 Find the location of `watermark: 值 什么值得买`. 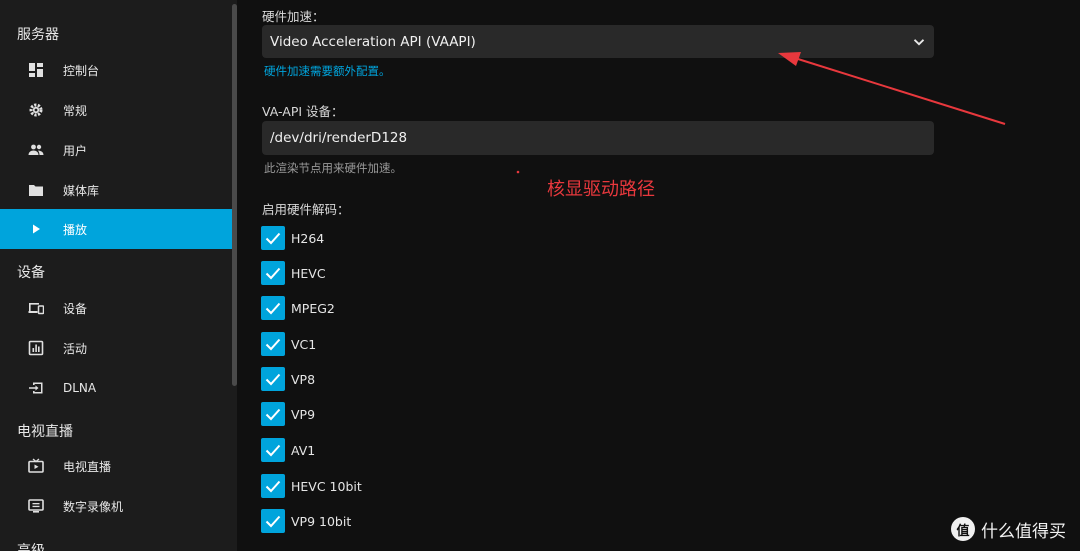

watermark: 值 什么值得买 is located at coordinates (1008, 529).